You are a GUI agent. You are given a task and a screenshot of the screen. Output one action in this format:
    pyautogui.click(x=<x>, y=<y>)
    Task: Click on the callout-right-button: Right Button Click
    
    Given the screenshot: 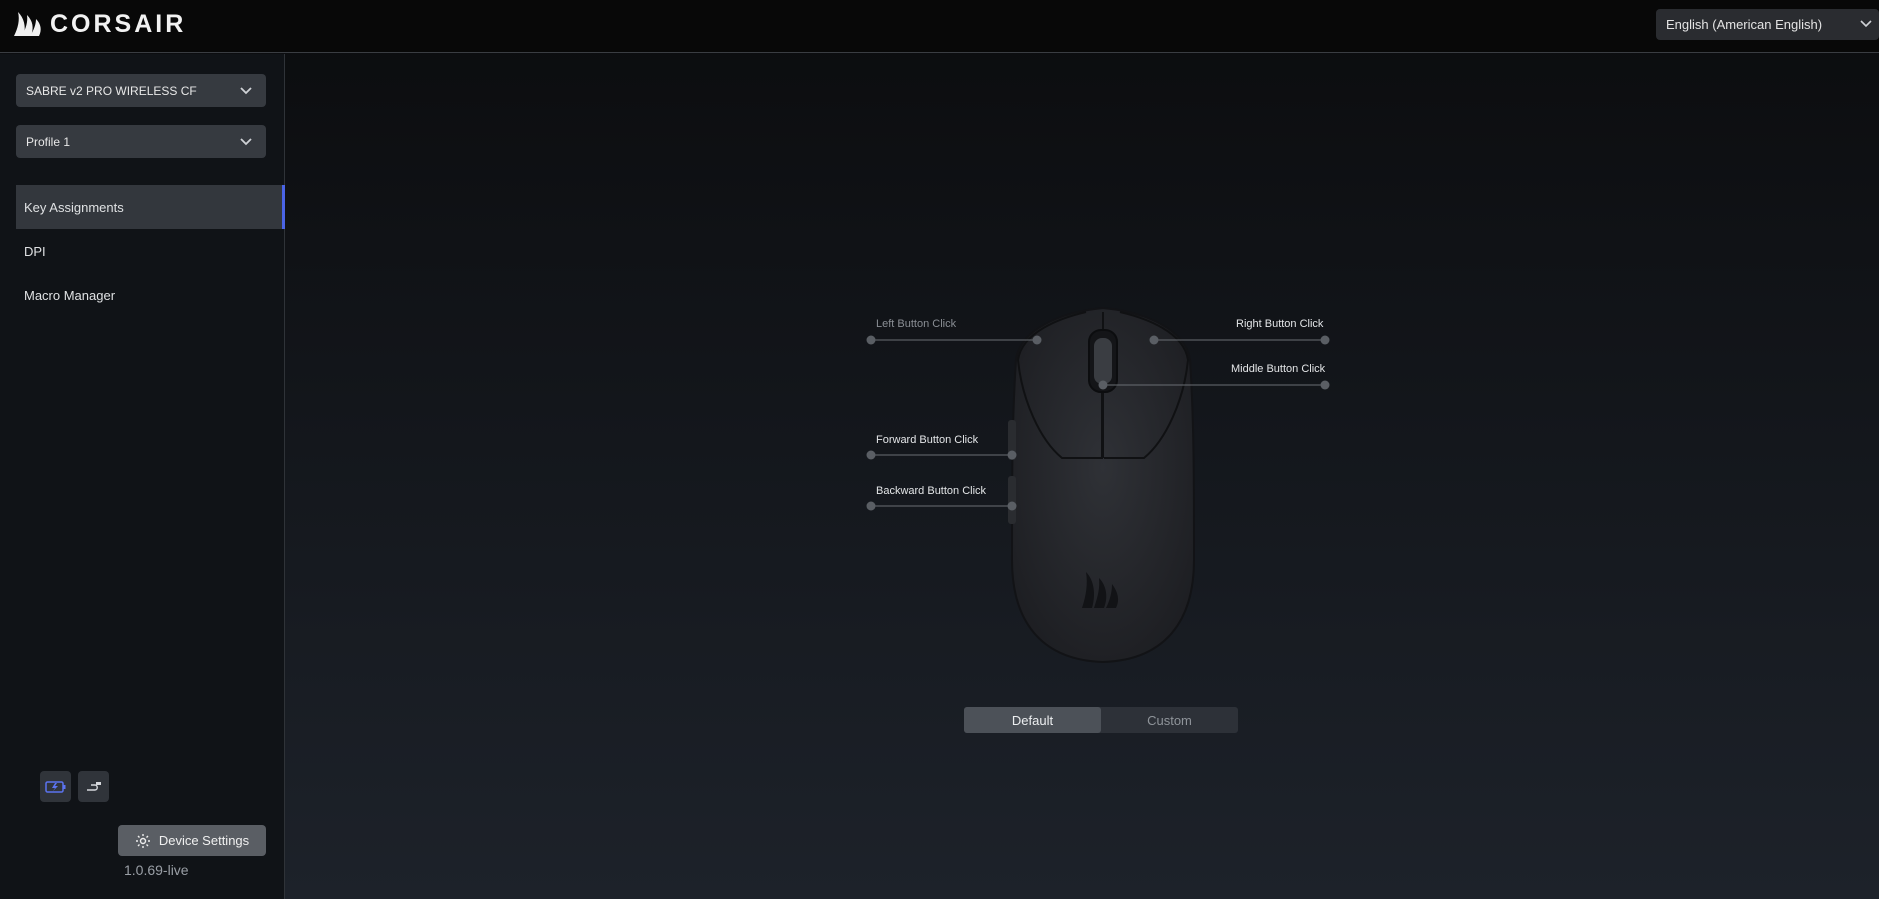 What is the action you would take?
    pyautogui.click(x=1279, y=324)
    